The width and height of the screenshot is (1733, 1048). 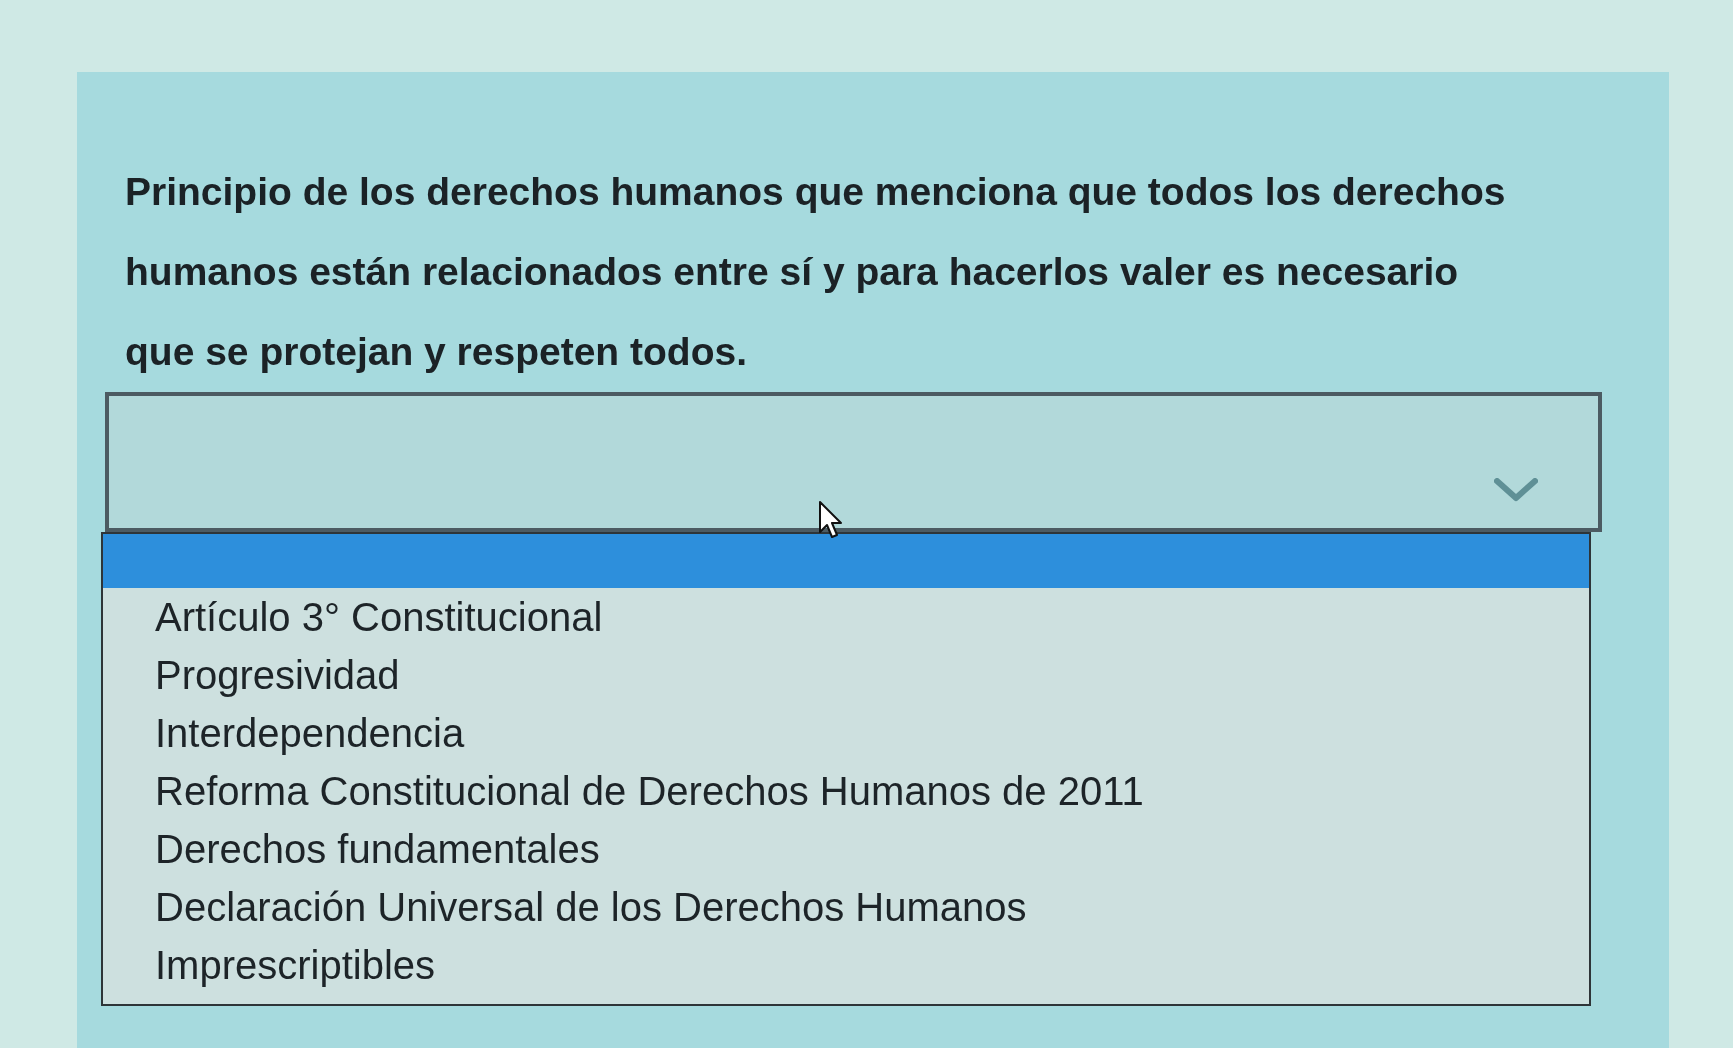 I want to click on chevron-icon, so click(x=1516, y=490).